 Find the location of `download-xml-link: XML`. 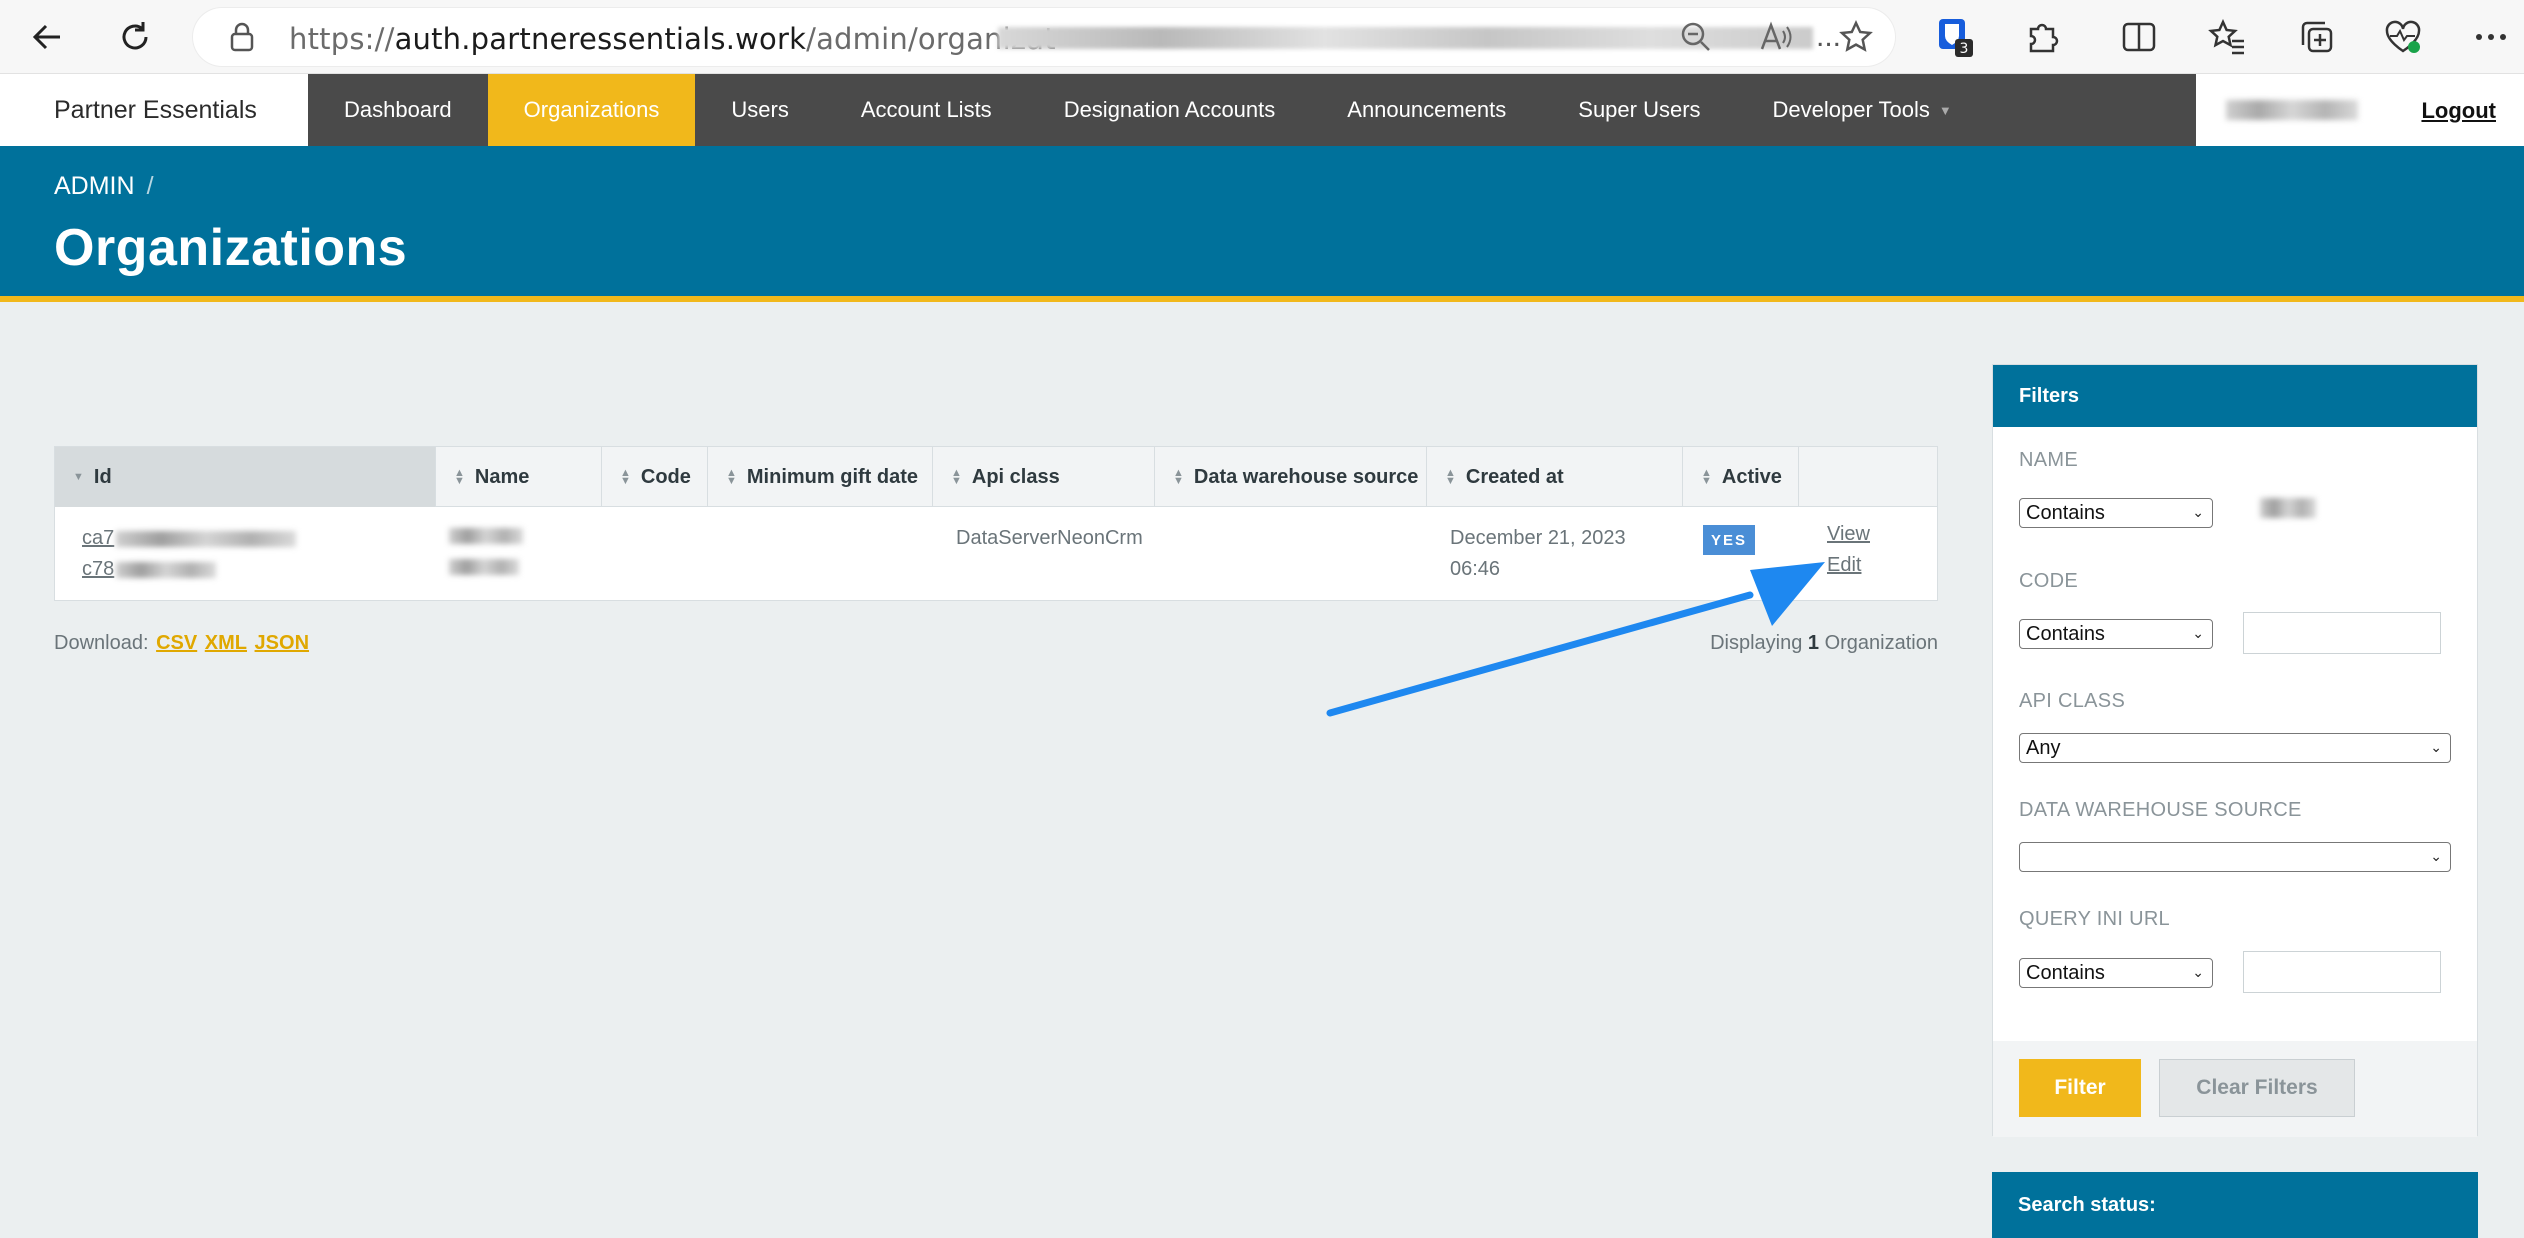

download-xml-link: XML is located at coordinates (226, 643).